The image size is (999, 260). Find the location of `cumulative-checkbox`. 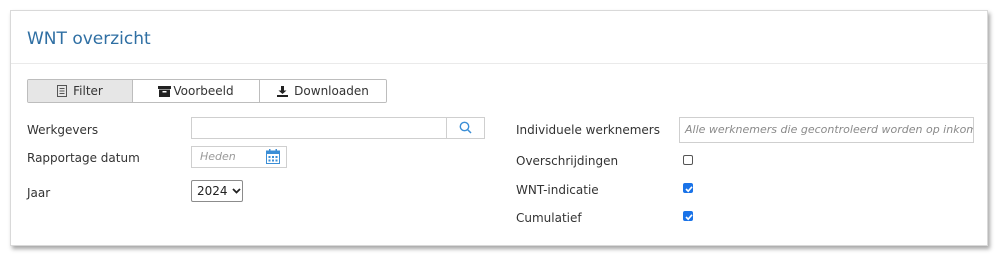

cumulative-checkbox is located at coordinates (688, 216).